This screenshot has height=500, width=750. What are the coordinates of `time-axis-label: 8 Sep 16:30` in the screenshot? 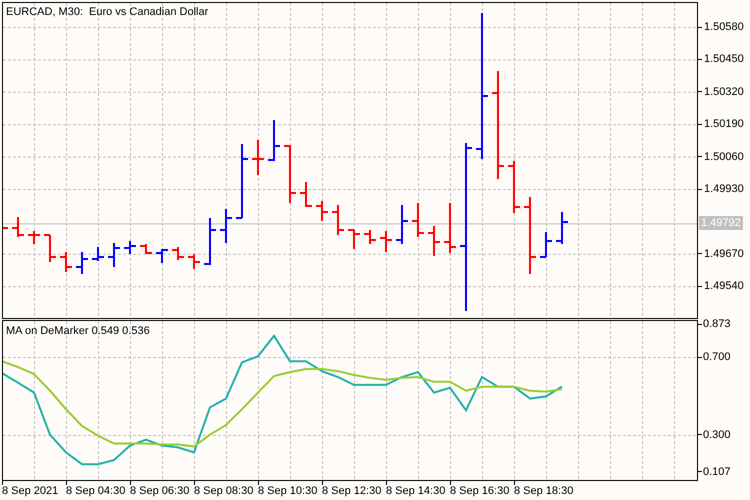 It's located at (480, 491).